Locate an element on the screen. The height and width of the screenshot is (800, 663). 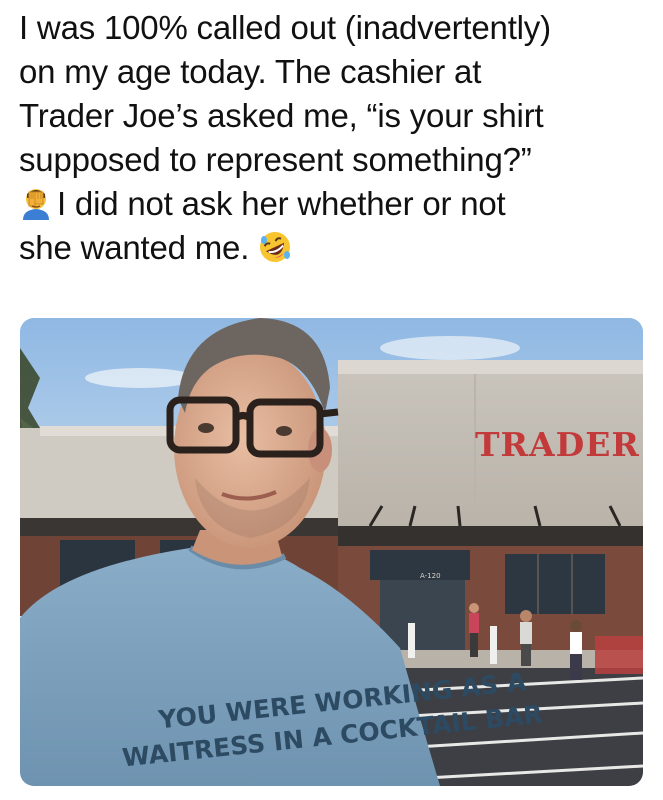
caption-line-4: supposed to represent something?” is located at coordinates (275, 159).